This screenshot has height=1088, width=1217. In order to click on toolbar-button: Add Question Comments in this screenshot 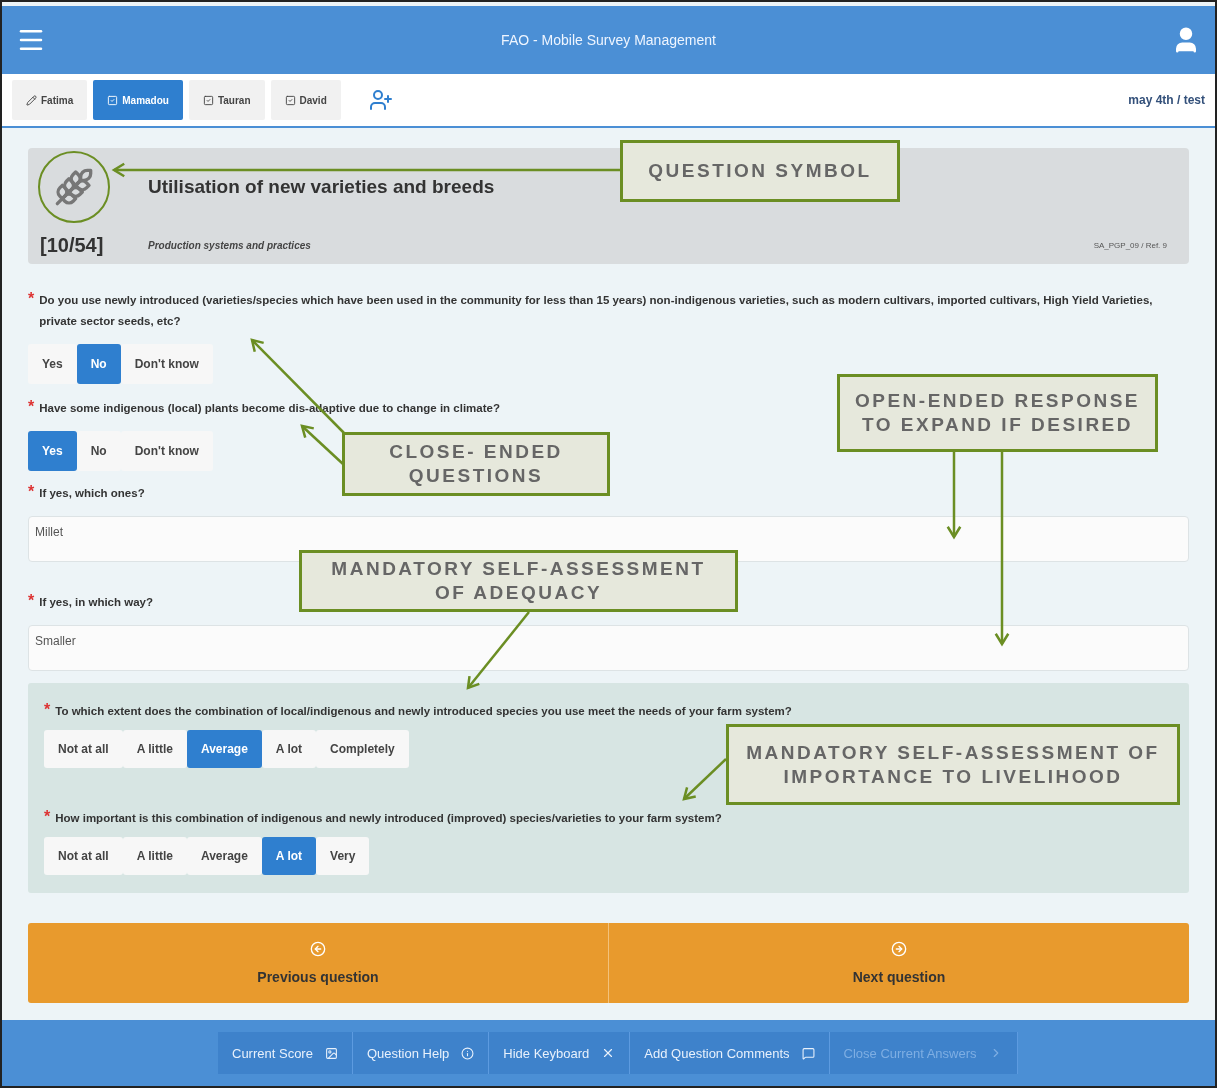, I will do `click(730, 1053)`.